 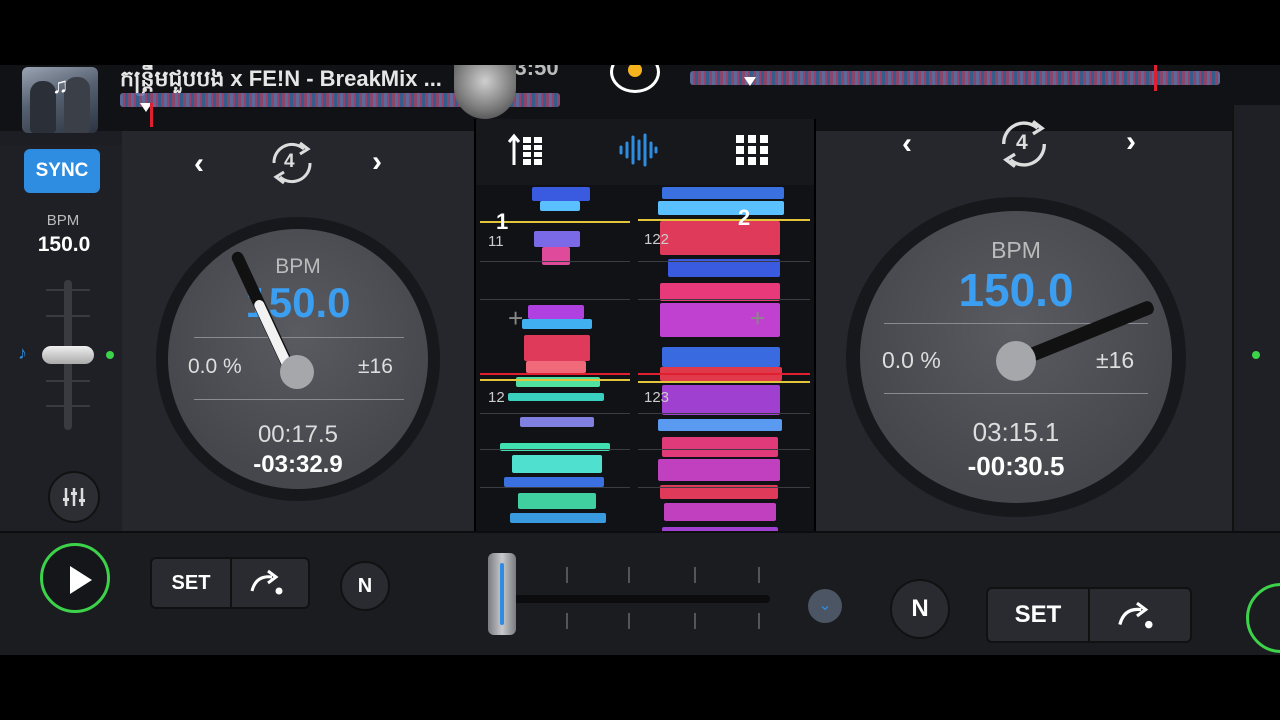 What do you see at coordinates (1256, 355) in the screenshot?
I see `status-led-right` at bounding box center [1256, 355].